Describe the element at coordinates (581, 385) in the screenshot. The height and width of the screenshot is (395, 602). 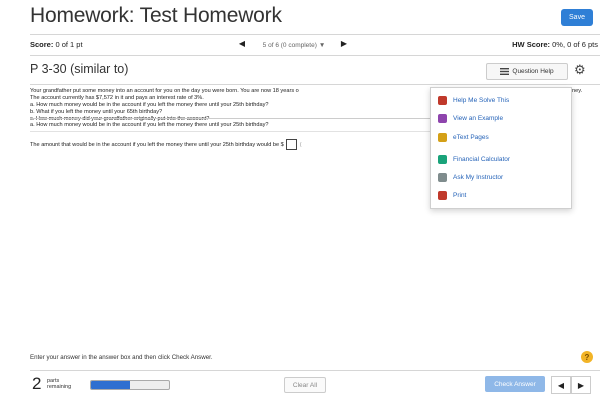
I see `next-button: ▶` at that location.